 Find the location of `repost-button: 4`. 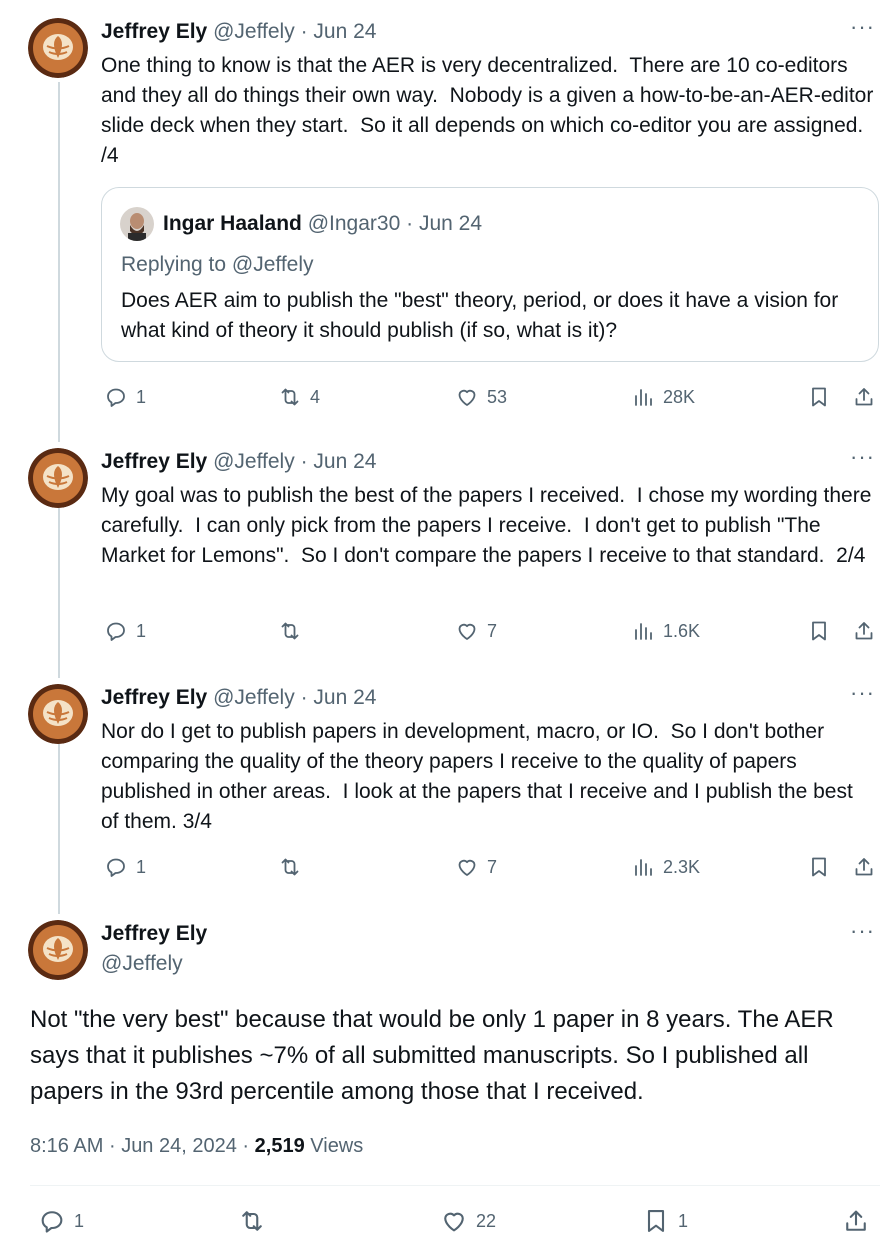

repost-button: 4 is located at coordinates (299, 397).